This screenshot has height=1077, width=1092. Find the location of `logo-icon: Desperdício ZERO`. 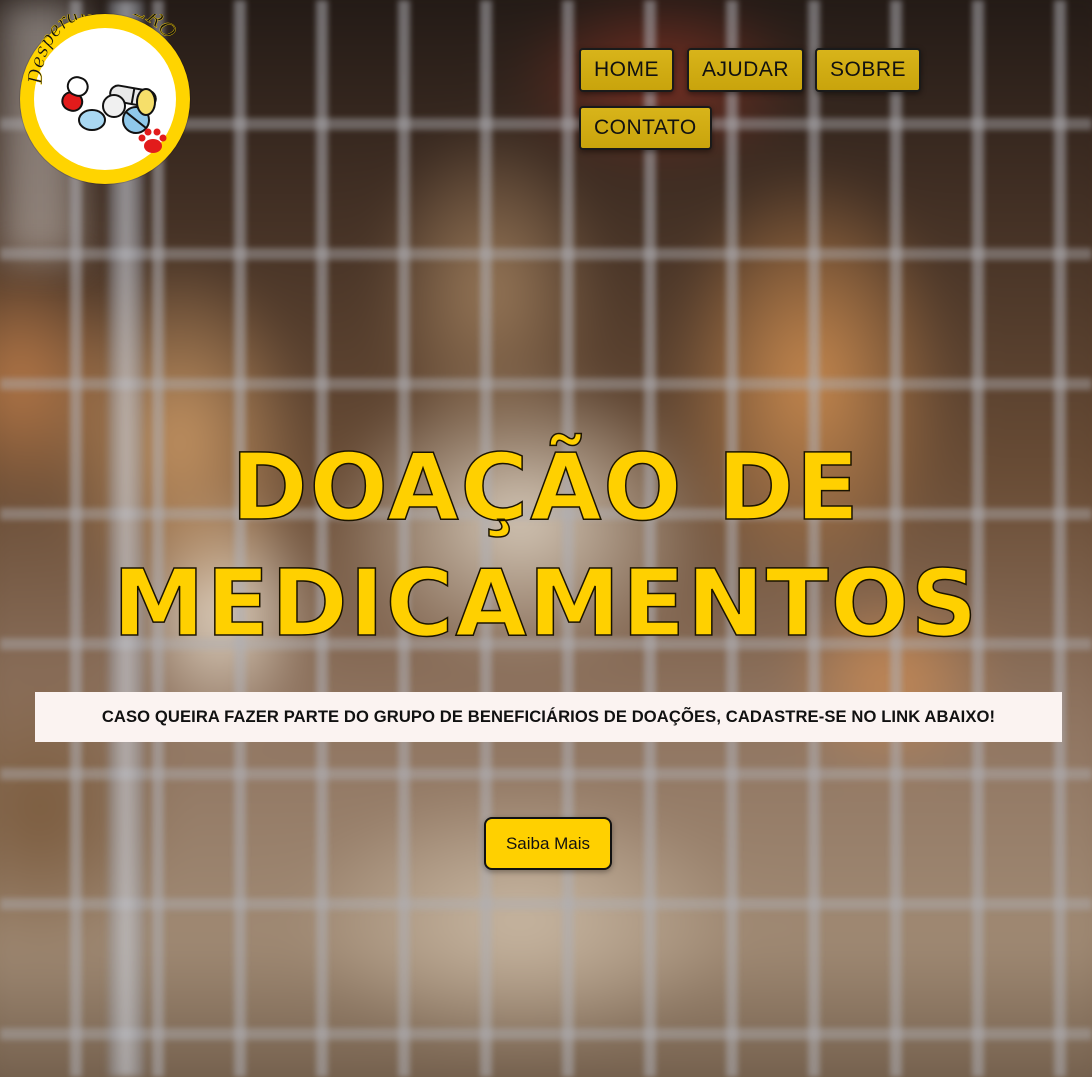

logo-icon: Desperdício ZERO is located at coordinates (102, 83).